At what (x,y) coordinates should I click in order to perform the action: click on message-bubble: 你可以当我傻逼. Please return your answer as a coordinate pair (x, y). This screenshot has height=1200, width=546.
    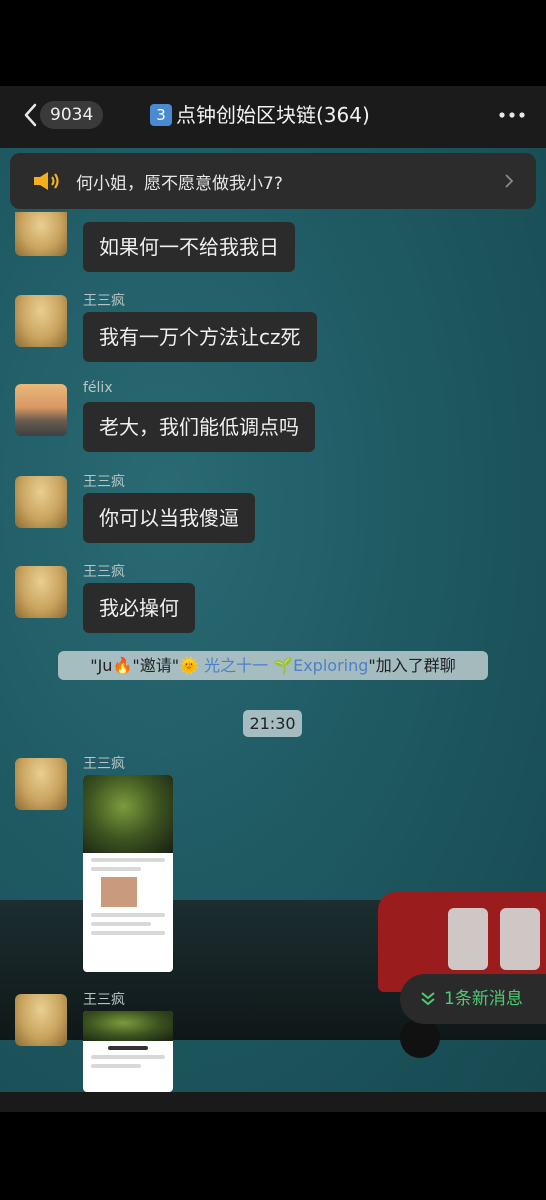
    Looking at the image, I should click on (169, 518).